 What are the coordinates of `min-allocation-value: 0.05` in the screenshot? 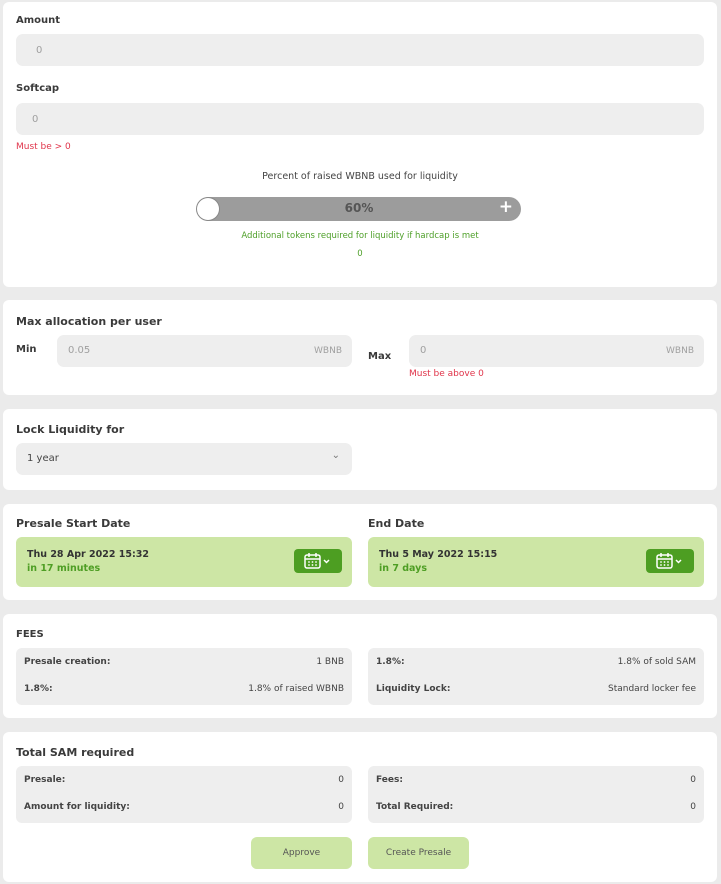 It's located at (79, 350).